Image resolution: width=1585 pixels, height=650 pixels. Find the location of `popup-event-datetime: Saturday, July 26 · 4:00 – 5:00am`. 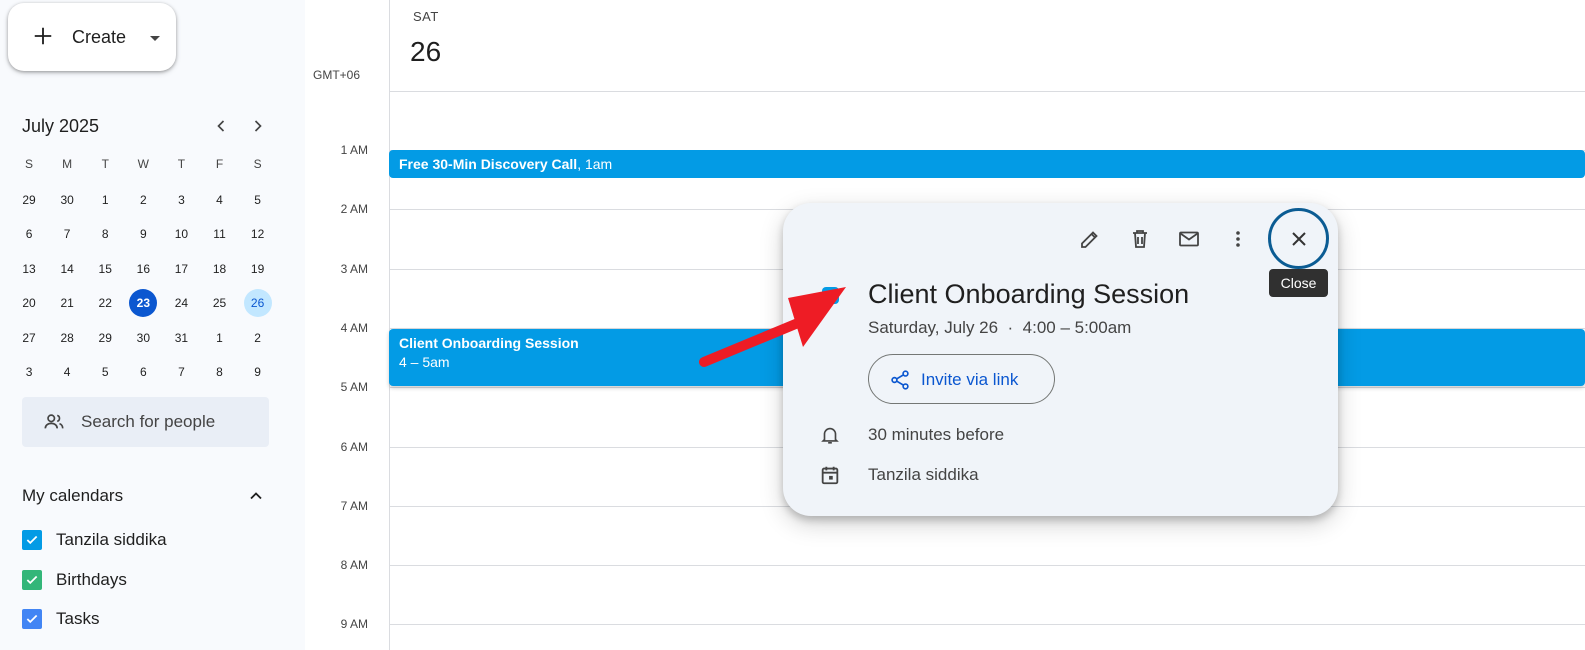

popup-event-datetime: Saturday, July 26 · 4:00 – 5:00am is located at coordinates (1000, 327).